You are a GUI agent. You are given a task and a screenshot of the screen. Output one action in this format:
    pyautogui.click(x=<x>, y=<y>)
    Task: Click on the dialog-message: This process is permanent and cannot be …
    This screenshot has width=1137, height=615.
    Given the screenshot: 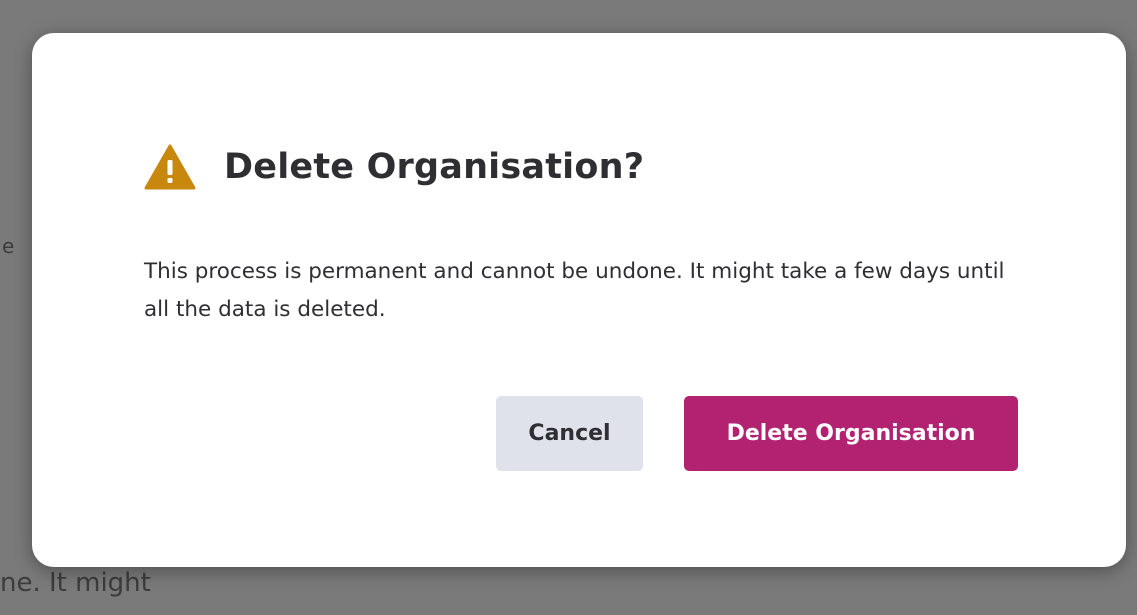 What is the action you would take?
    pyautogui.click(x=574, y=290)
    